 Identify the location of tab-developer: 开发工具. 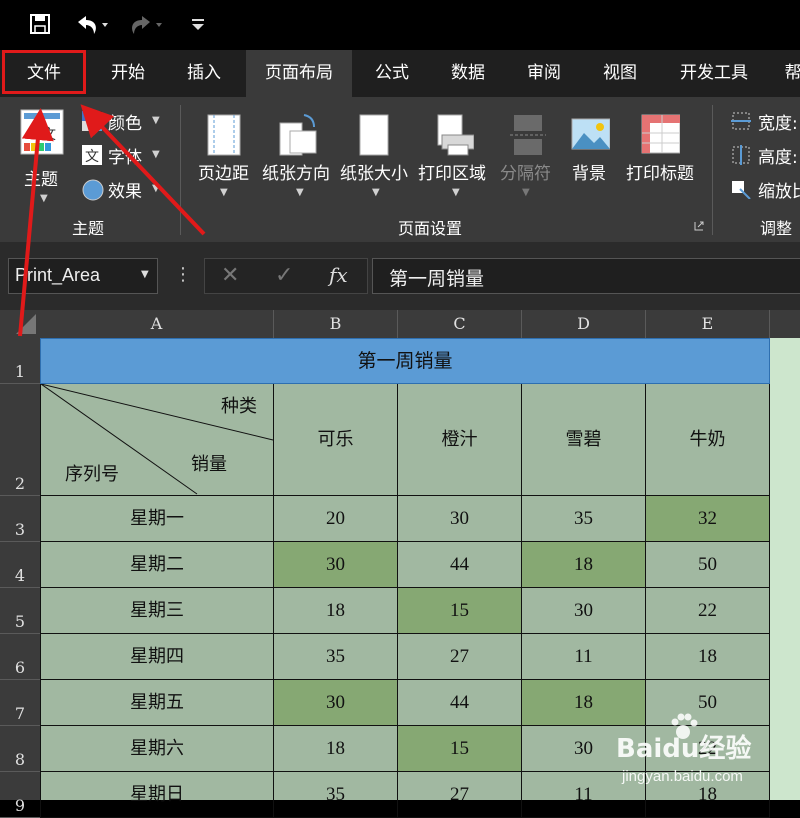
(714, 73).